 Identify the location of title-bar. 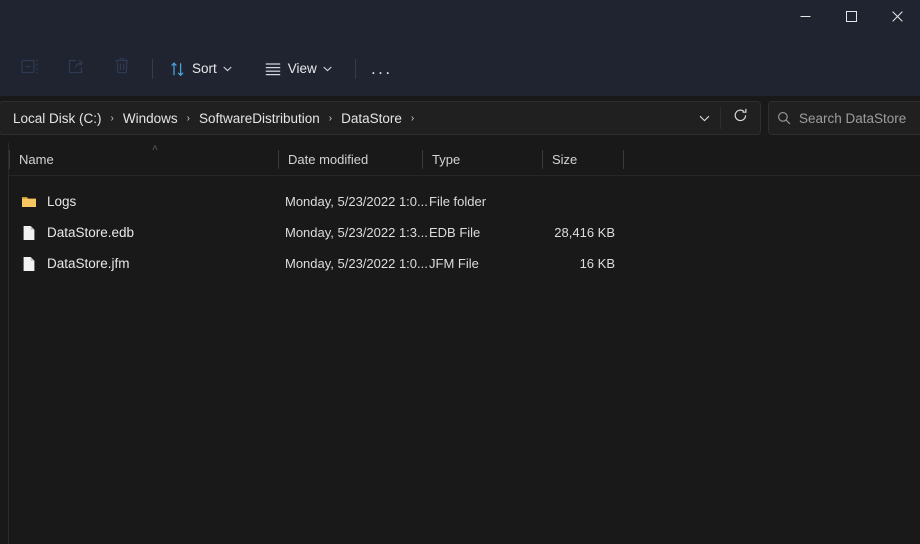
(460, 20).